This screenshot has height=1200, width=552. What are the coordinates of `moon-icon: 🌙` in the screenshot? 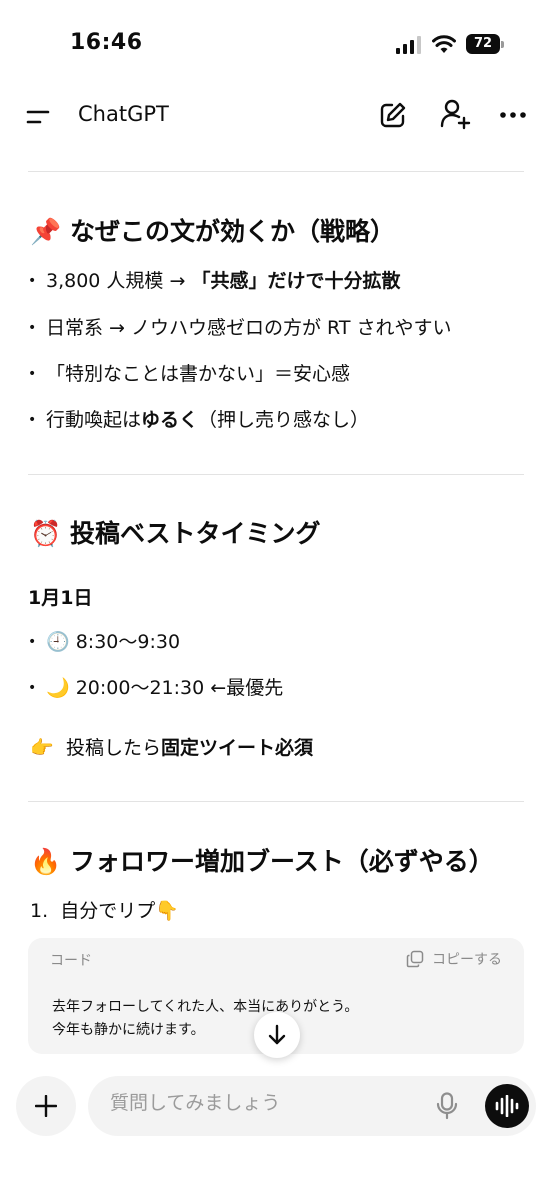 It's located at (58, 688).